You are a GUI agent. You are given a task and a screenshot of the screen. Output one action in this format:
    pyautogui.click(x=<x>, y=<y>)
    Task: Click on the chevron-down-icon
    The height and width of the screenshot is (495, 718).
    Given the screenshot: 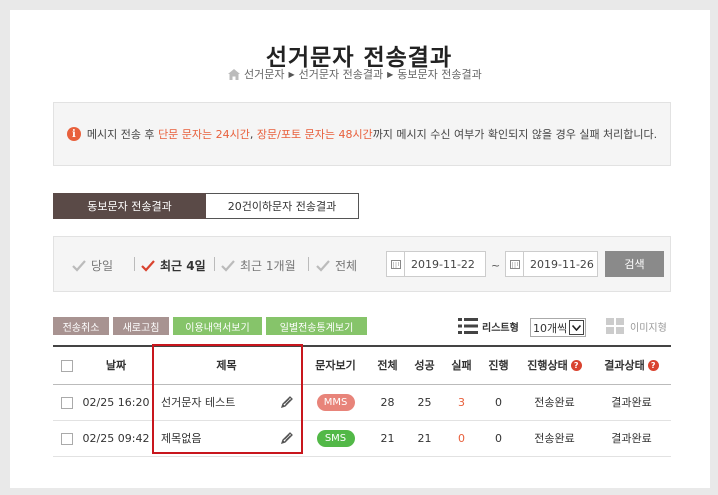 What is the action you would take?
    pyautogui.click(x=576, y=327)
    